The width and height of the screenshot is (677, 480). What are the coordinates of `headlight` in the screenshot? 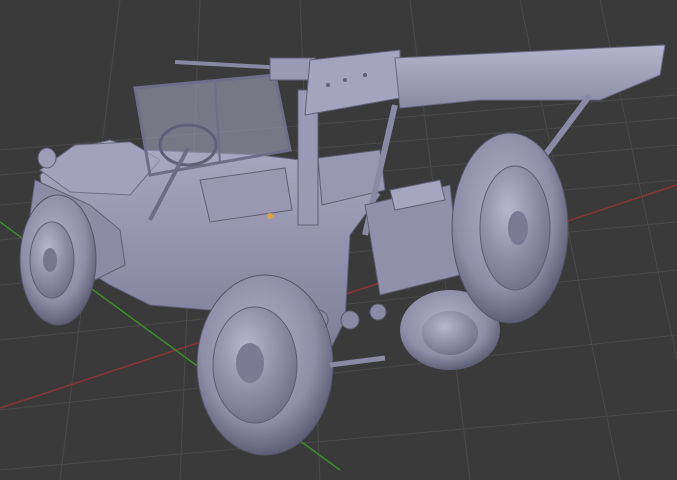 It's located at (47, 158).